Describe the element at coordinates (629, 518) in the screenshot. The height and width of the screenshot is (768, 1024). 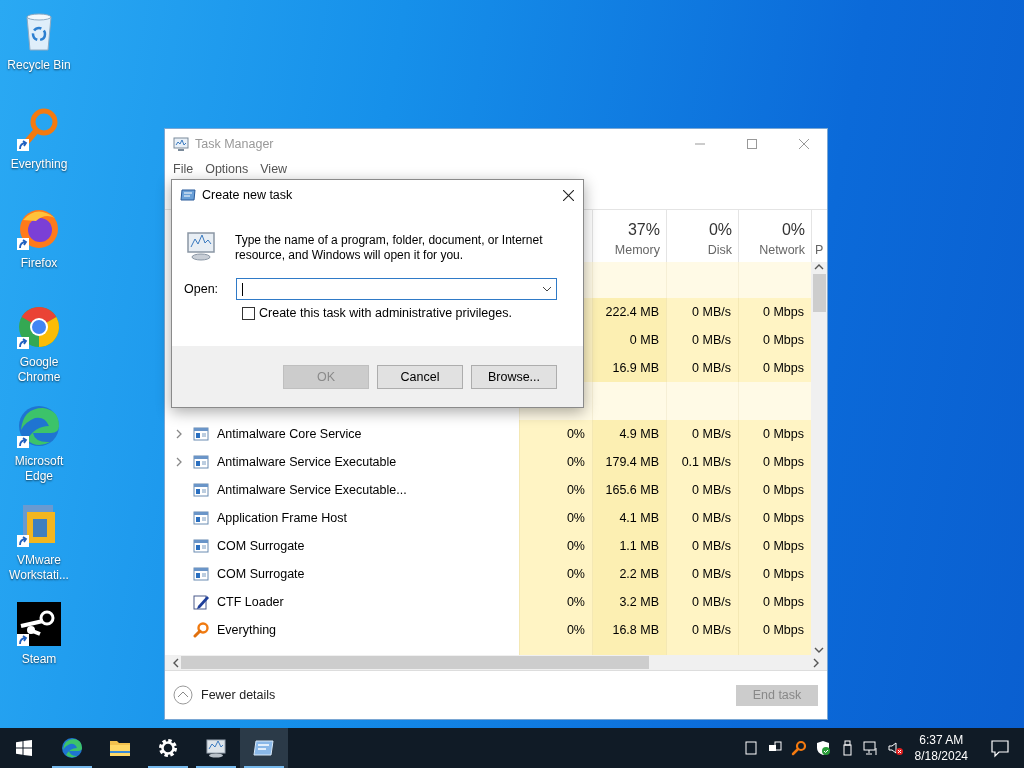
I see `table-cell: 4.1 MB` at that location.